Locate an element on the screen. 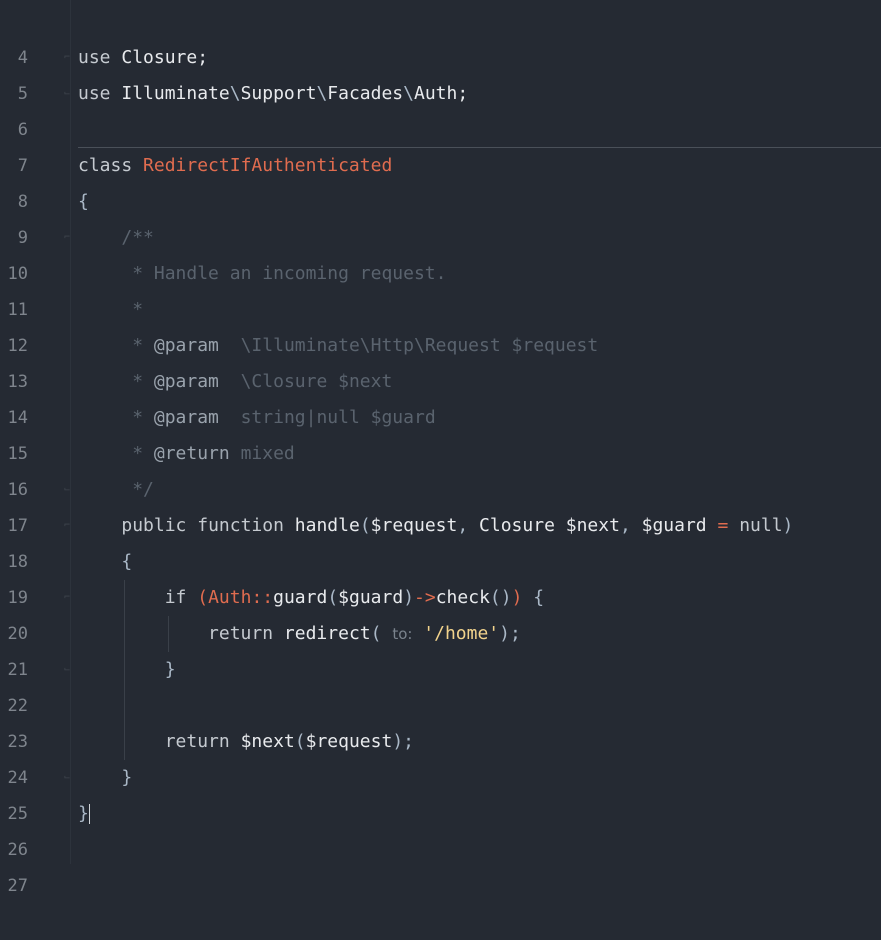 Image resolution: width=881 pixels, height=940 pixels. code-line-10: 10 ⌐ /** is located at coordinates (440, 252).